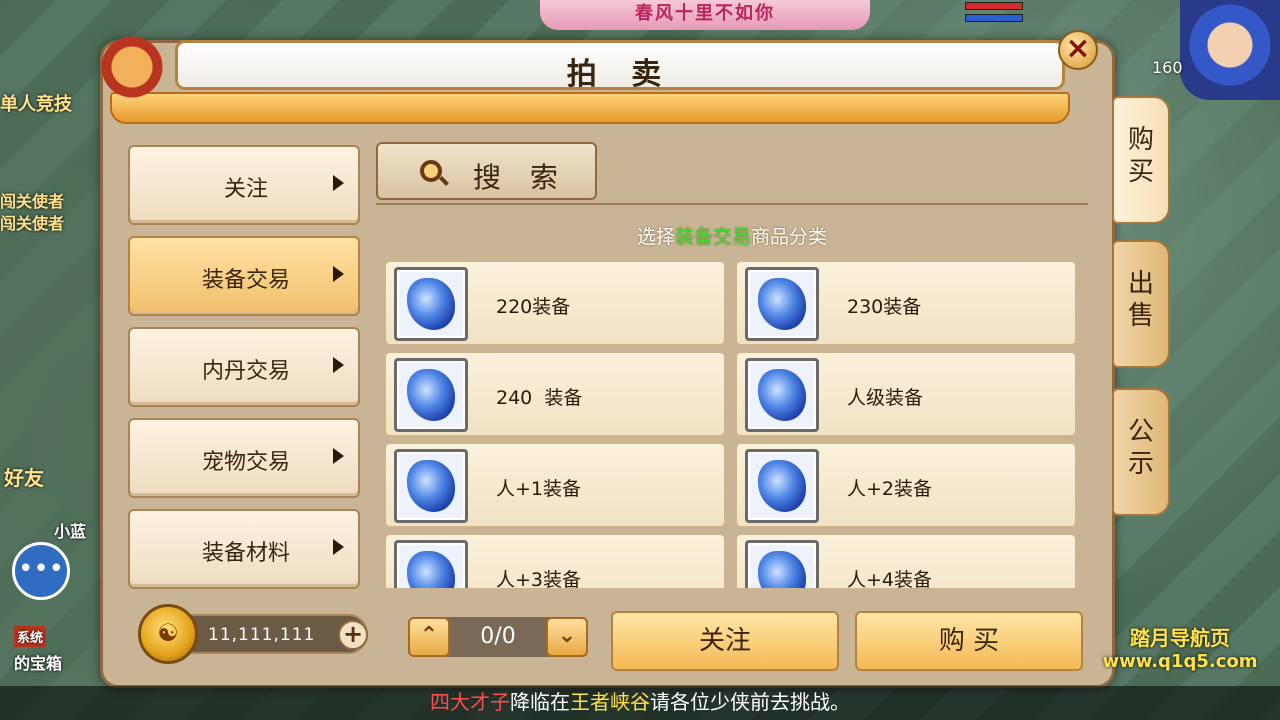 Image resolution: width=1280 pixels, height=720 pixels. I want to click on item-name: 220装备, so click(533, 307).